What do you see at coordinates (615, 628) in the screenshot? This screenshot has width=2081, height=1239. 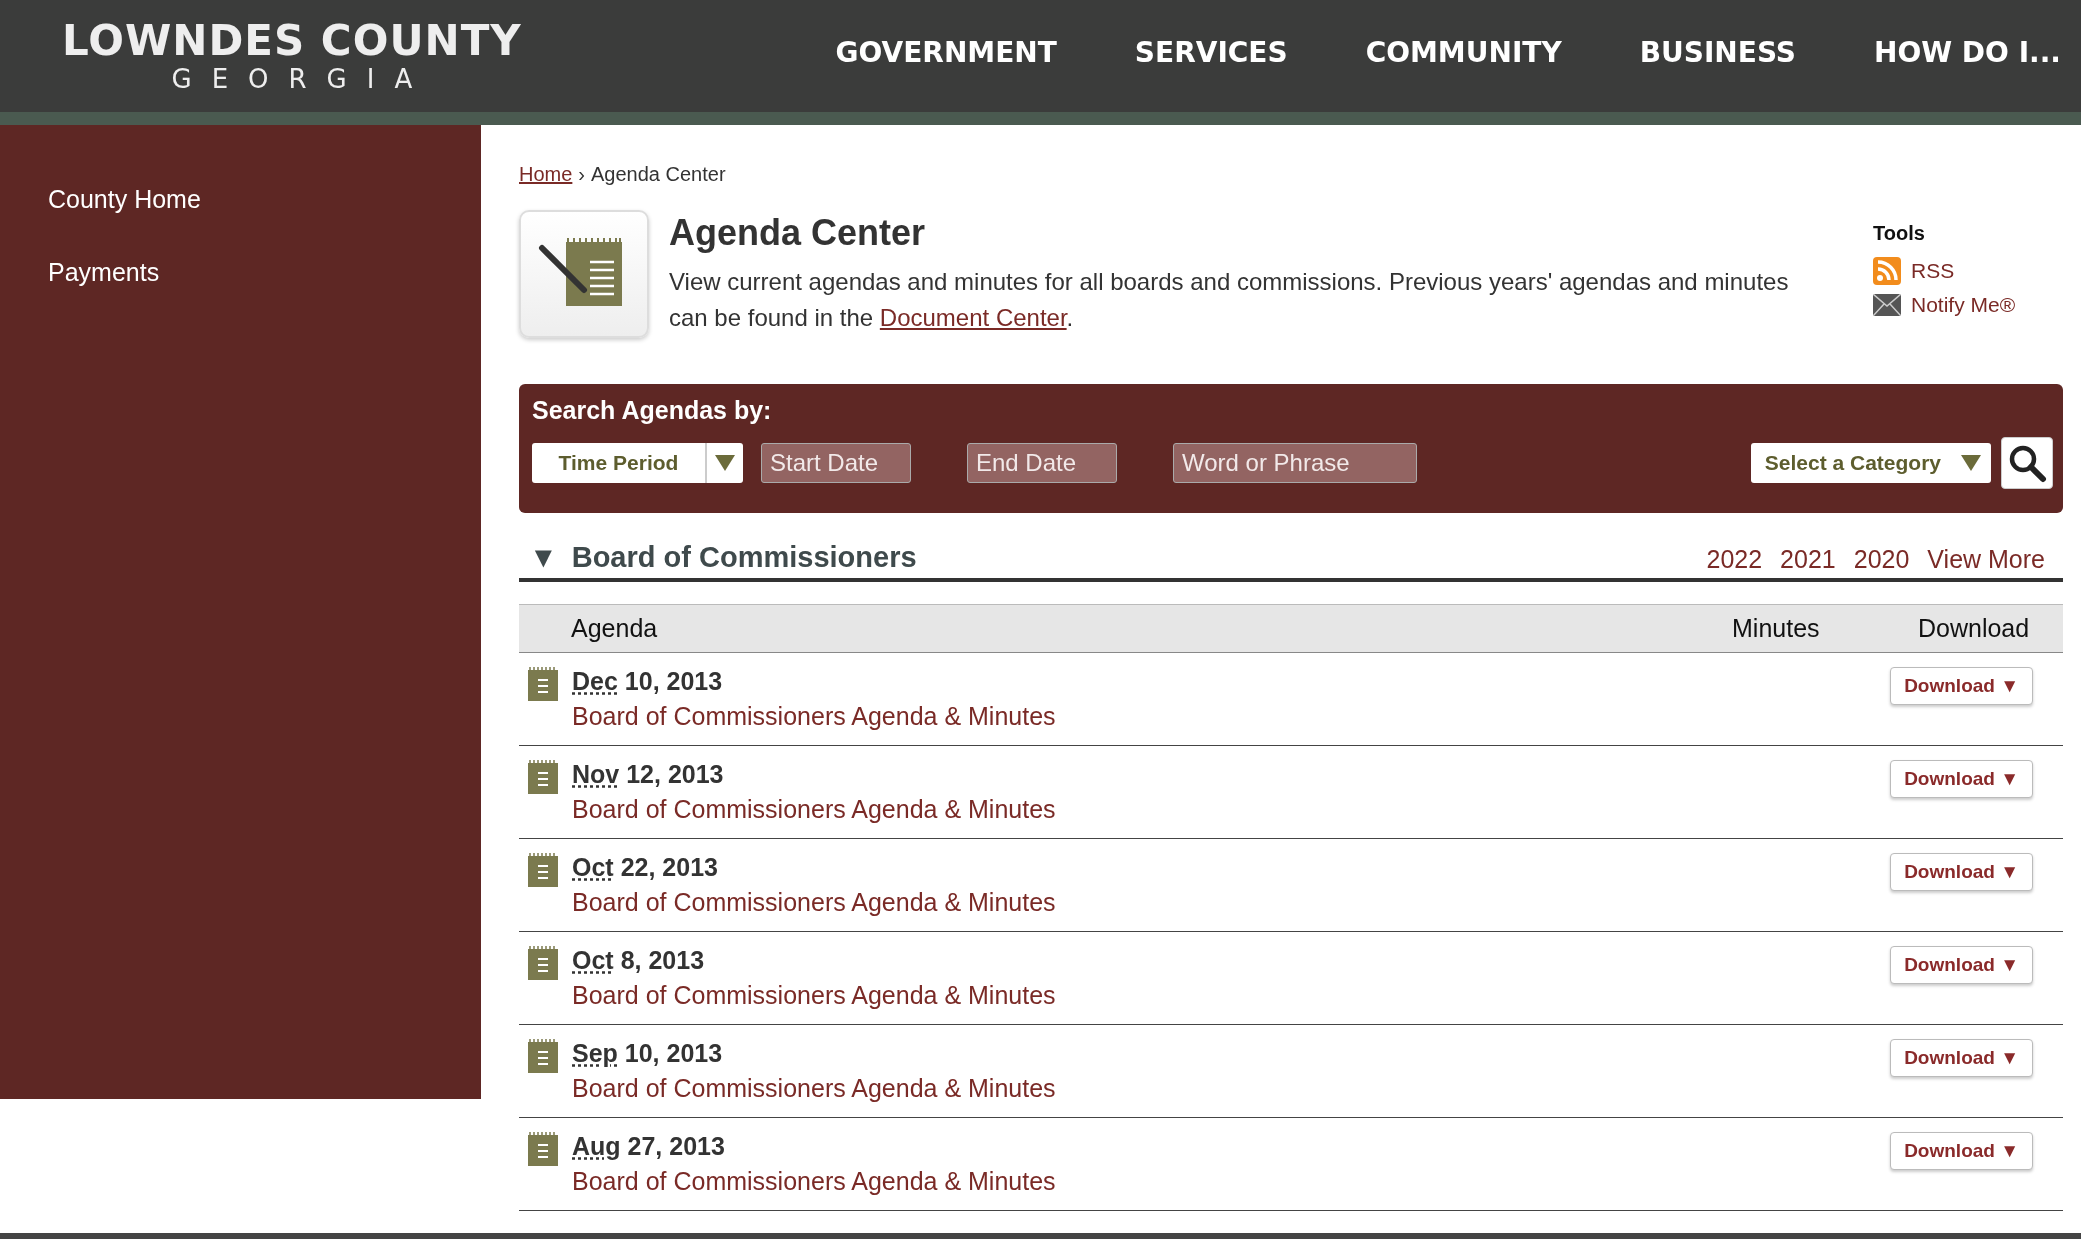 I see `column-header: Agenda` at bounding box center [615, 628].